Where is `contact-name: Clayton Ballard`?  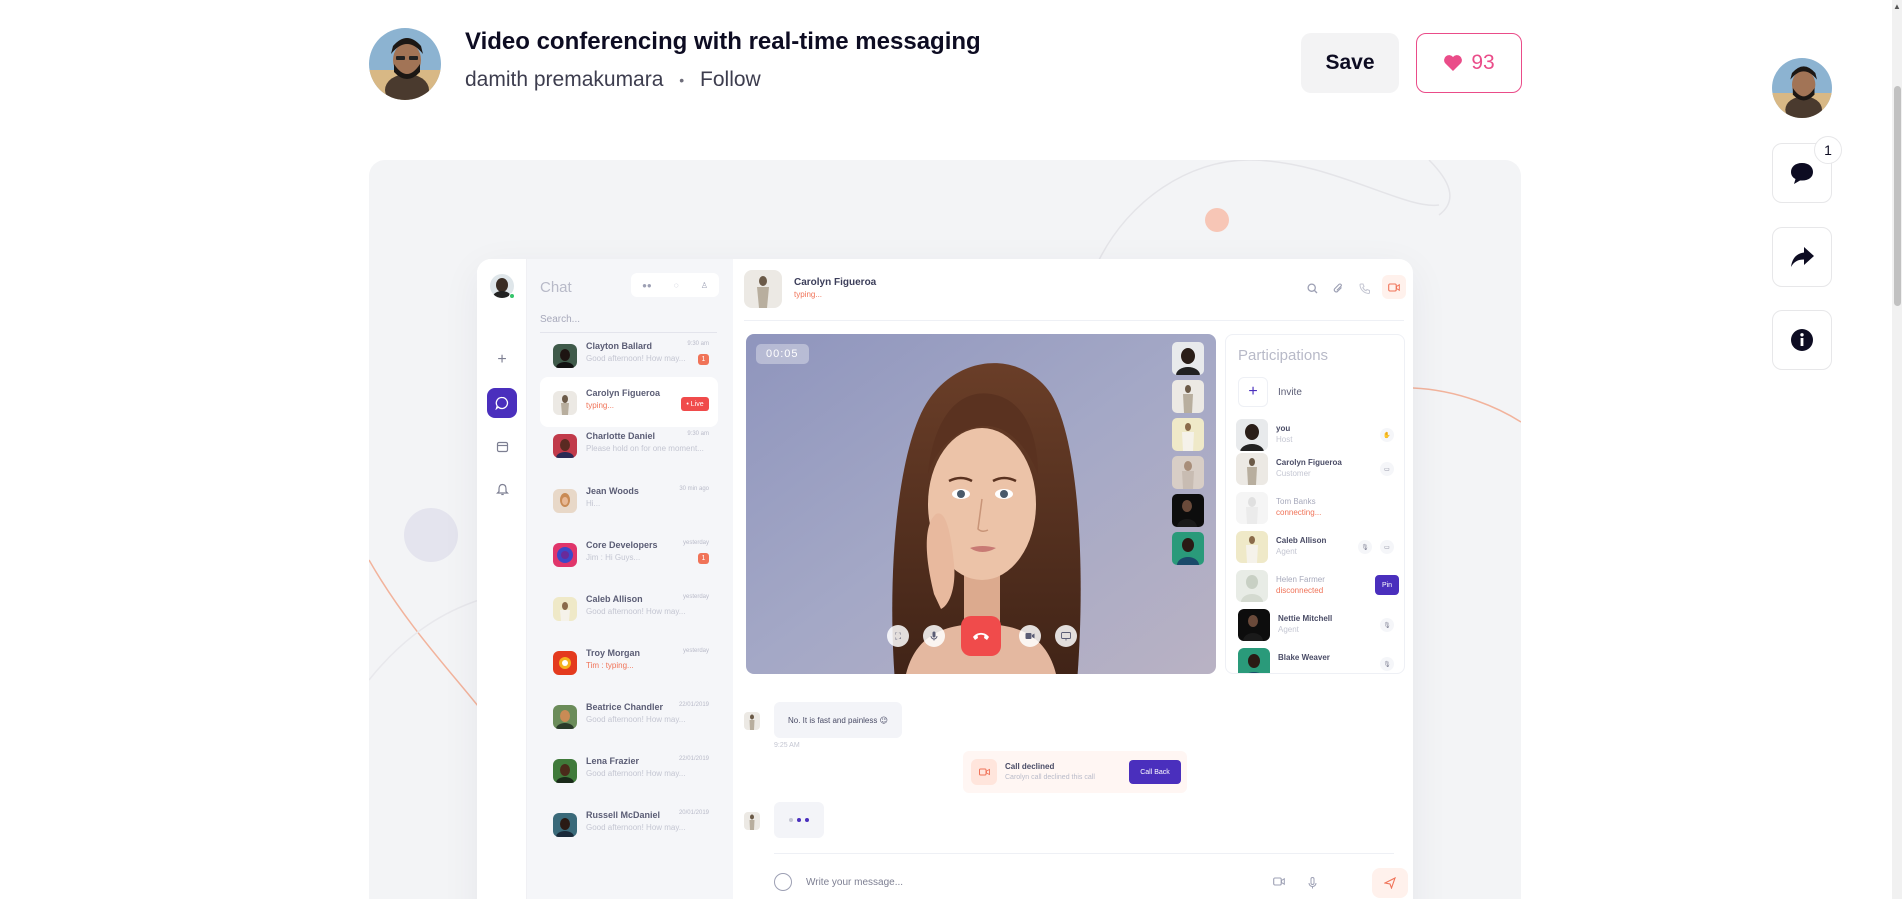 contact-name: Clayton Ballard is located at coordinates (619, 346).